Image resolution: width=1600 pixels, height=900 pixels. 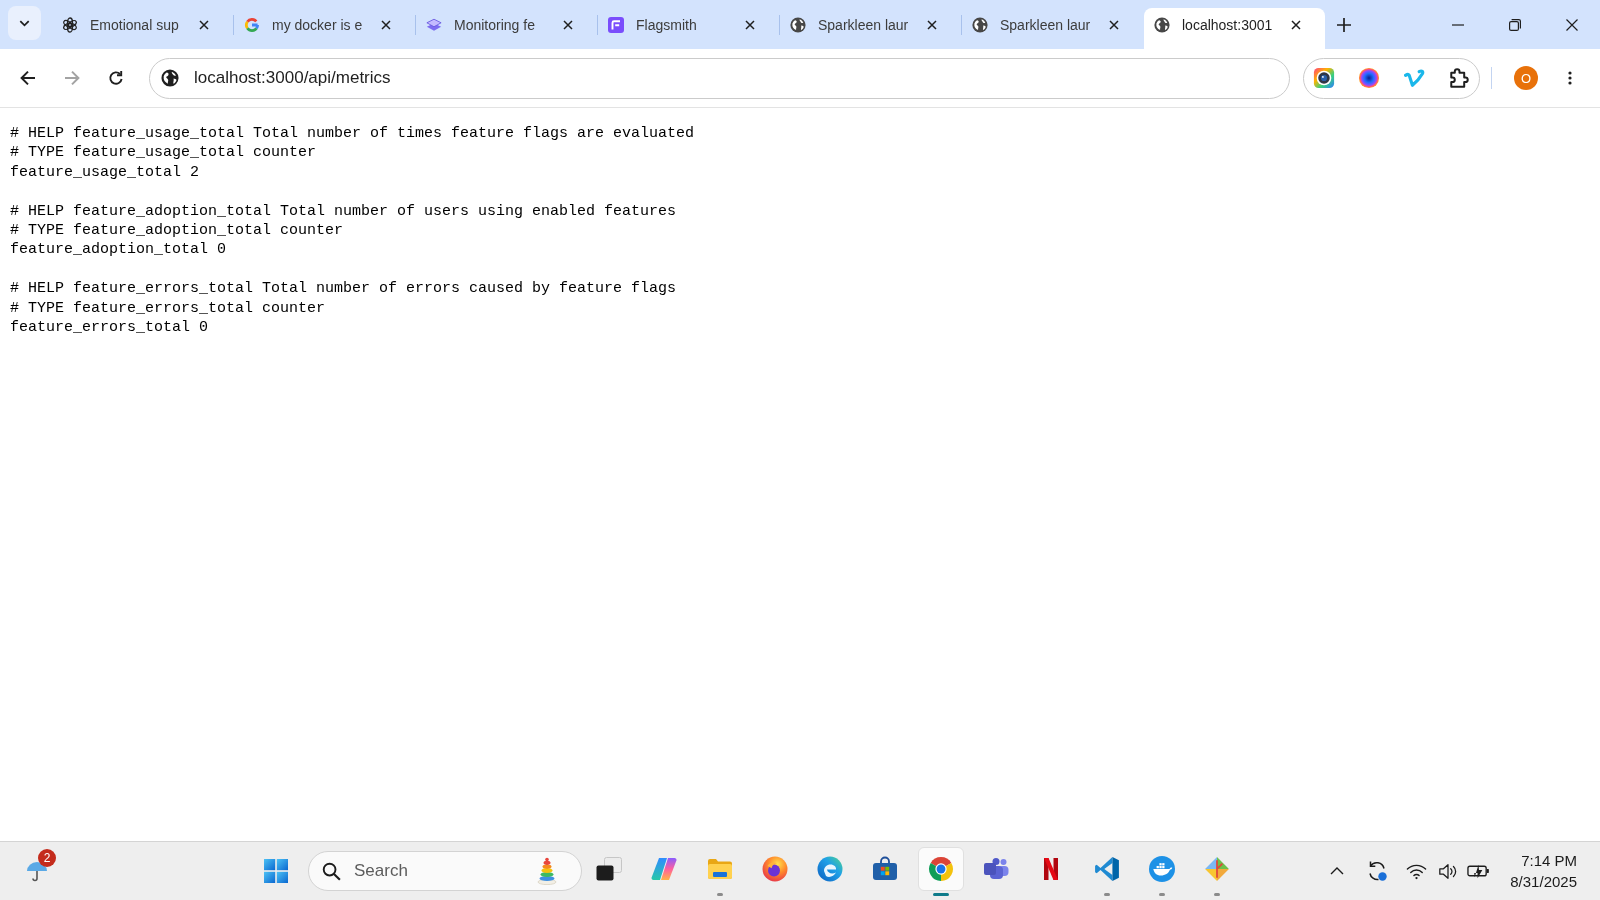 I want to click on start-icon, so click(x=276, y=871).